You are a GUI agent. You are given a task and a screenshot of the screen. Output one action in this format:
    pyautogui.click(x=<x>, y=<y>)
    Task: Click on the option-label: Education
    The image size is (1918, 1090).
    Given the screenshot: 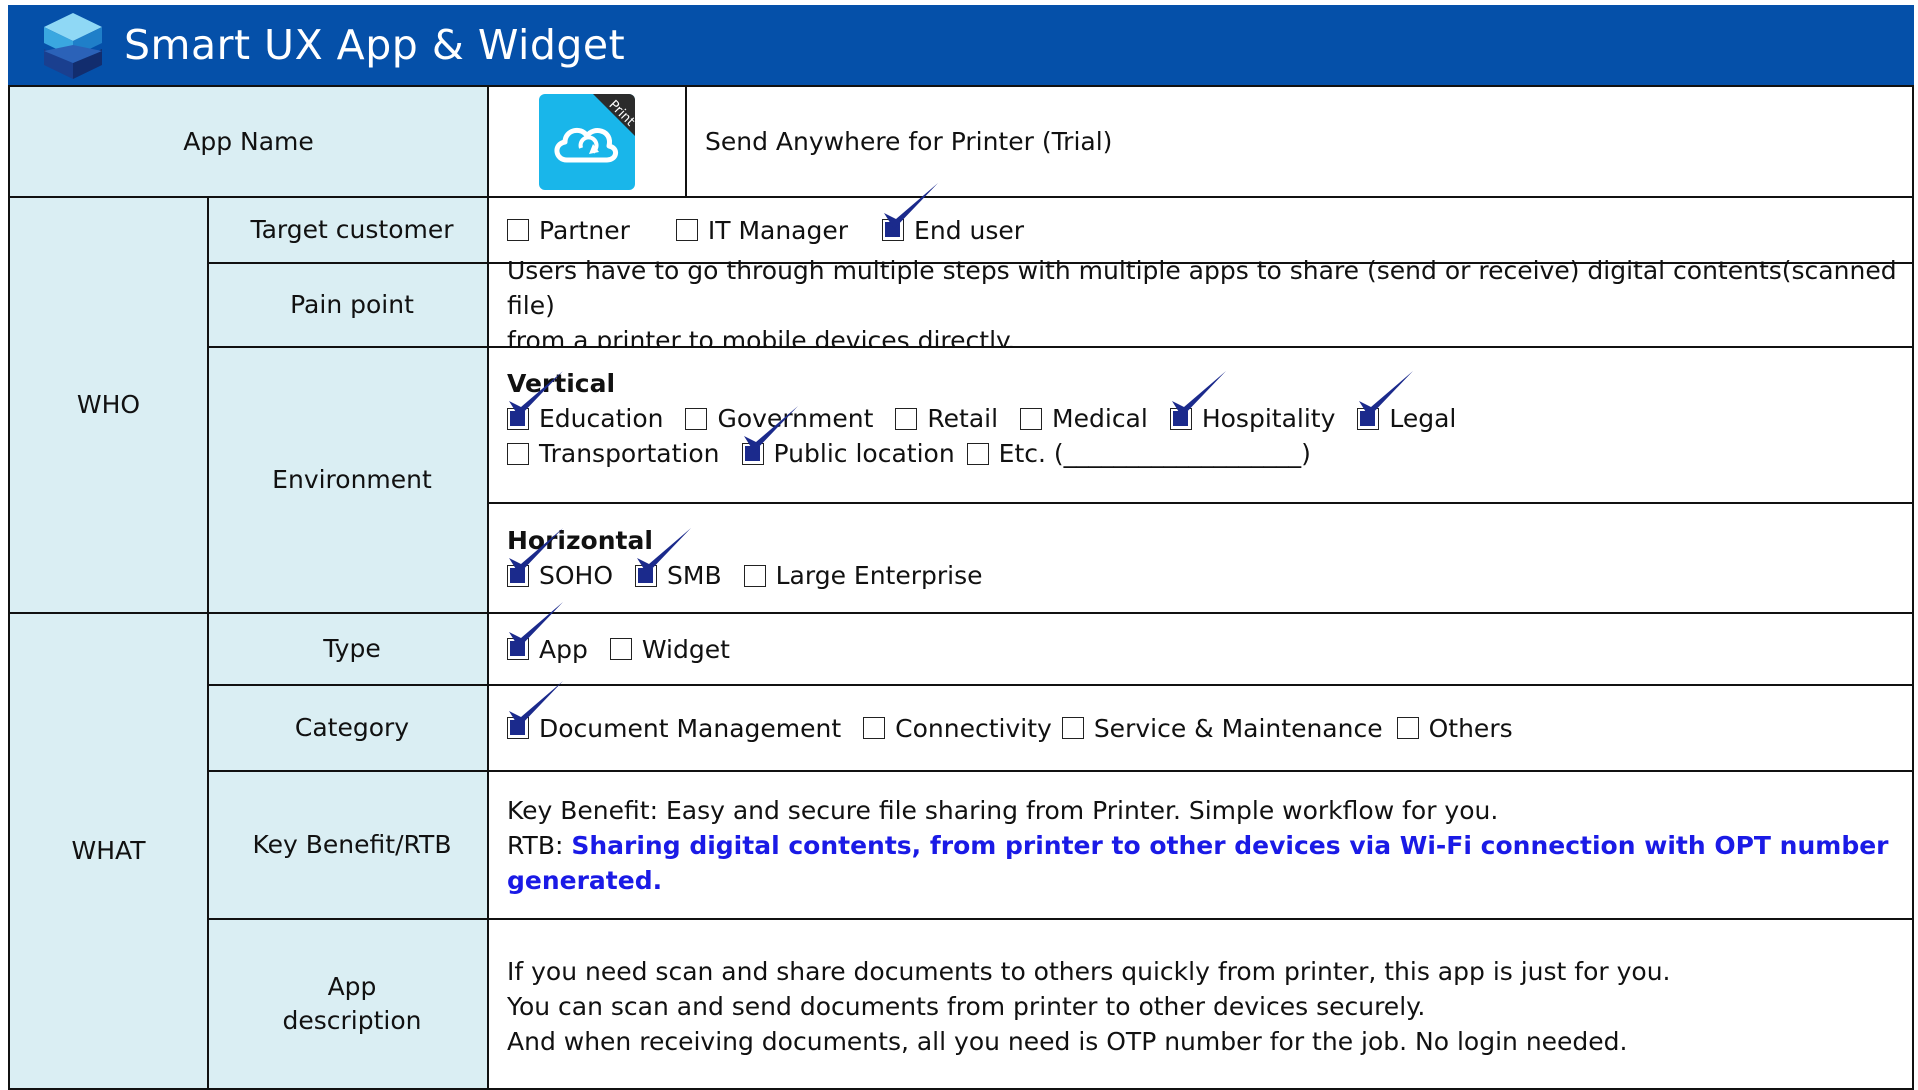 What is the action you would take?
    pyautogui.click(x=601, y=418)
    